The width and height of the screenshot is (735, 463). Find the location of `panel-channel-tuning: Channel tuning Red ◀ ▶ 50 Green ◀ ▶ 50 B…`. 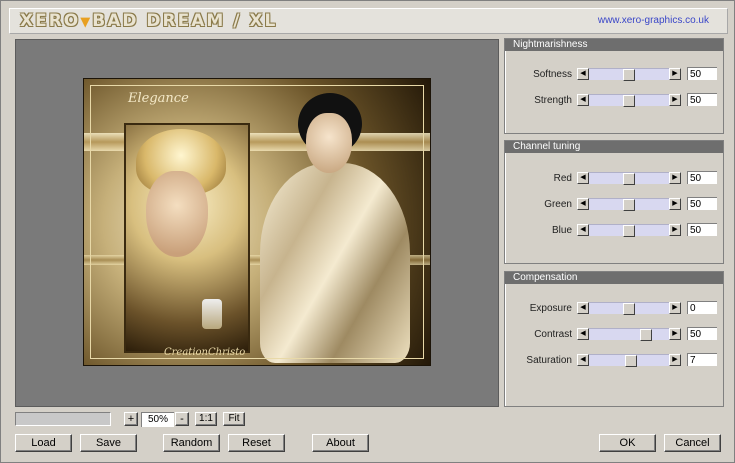

panel-channel-tuning: Channel tuning Red ◀ ▶ 50 Green ◀ ▶ 50 B… is located at coordinates (614, 202).